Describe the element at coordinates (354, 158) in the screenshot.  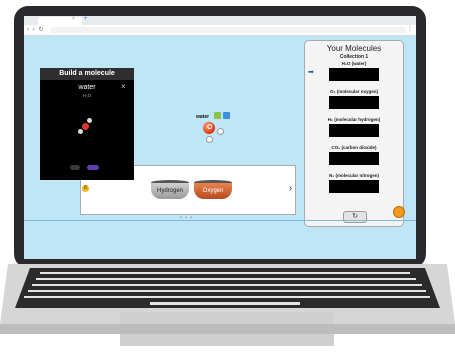
I see `collection-slot-carbon-dioxide` at that location.